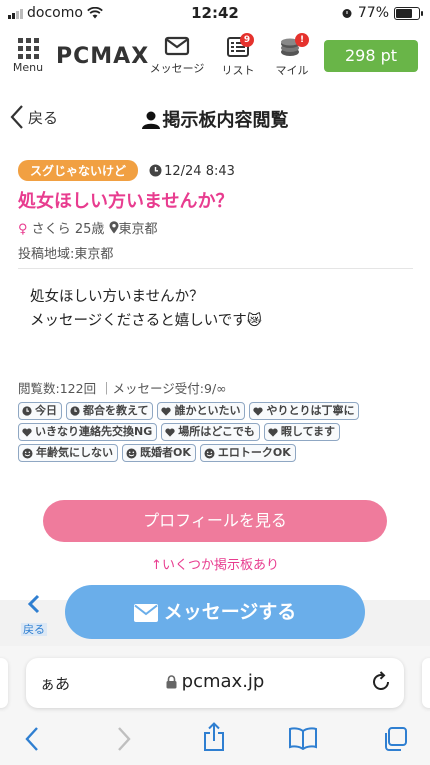  I want to click on view-profile-button: プロフィールを見る, so click(215, 521).